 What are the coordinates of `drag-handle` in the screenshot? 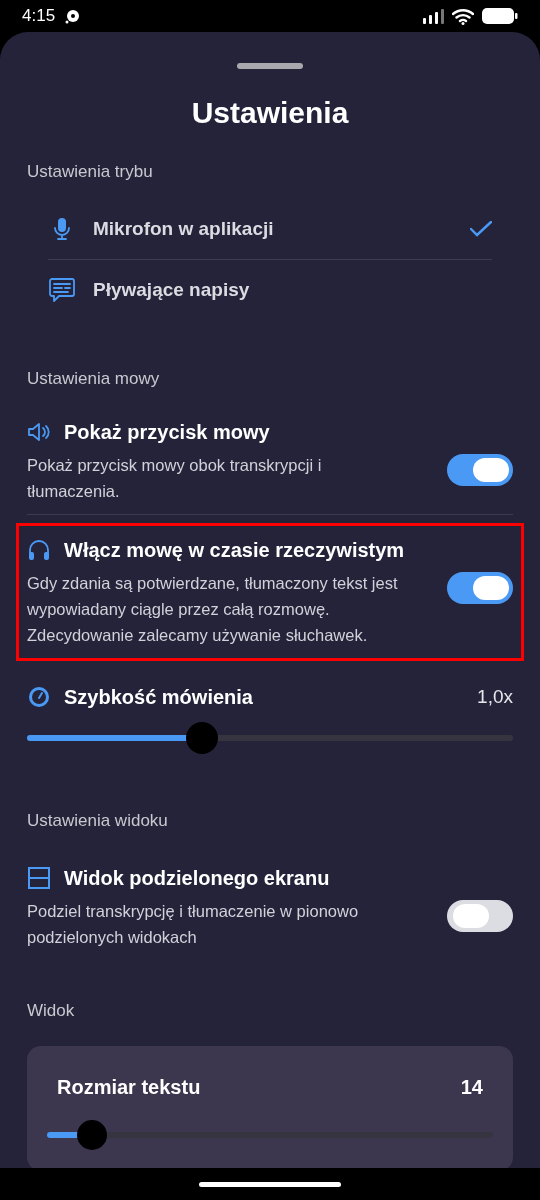 It's located at (270, 66).